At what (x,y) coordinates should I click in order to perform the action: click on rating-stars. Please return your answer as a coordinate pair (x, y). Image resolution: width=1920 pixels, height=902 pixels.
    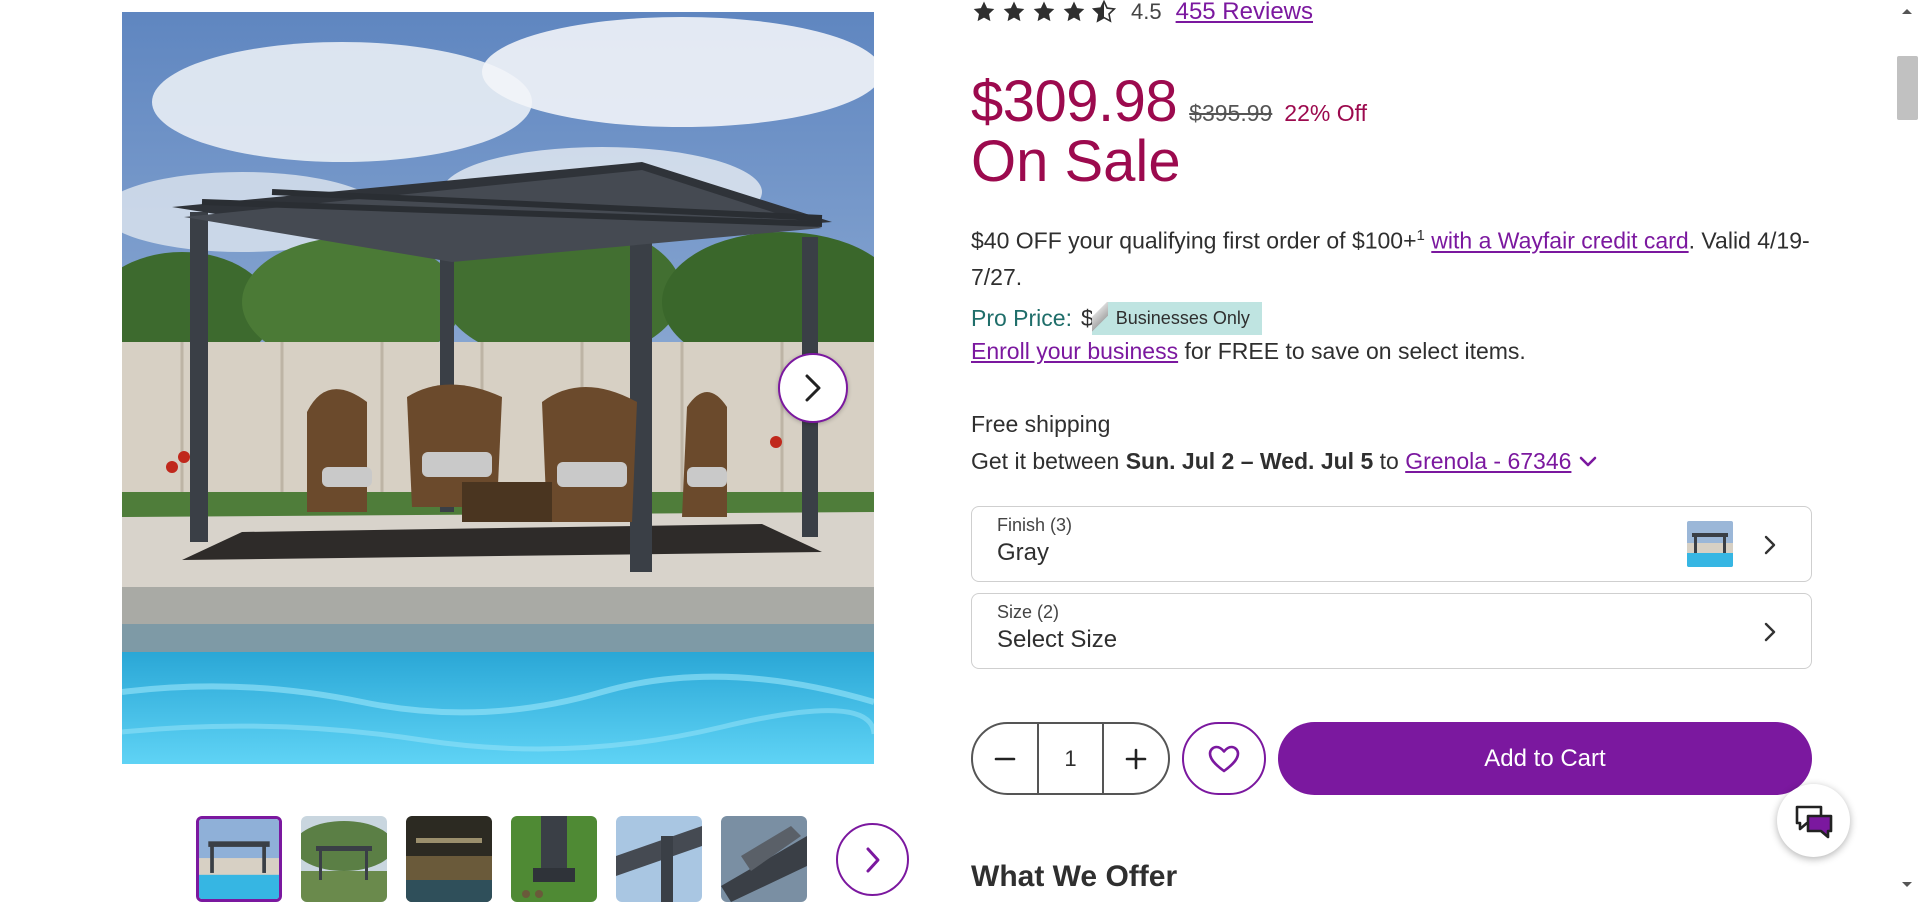
    Looking at the image, I should click on (1044, 12).